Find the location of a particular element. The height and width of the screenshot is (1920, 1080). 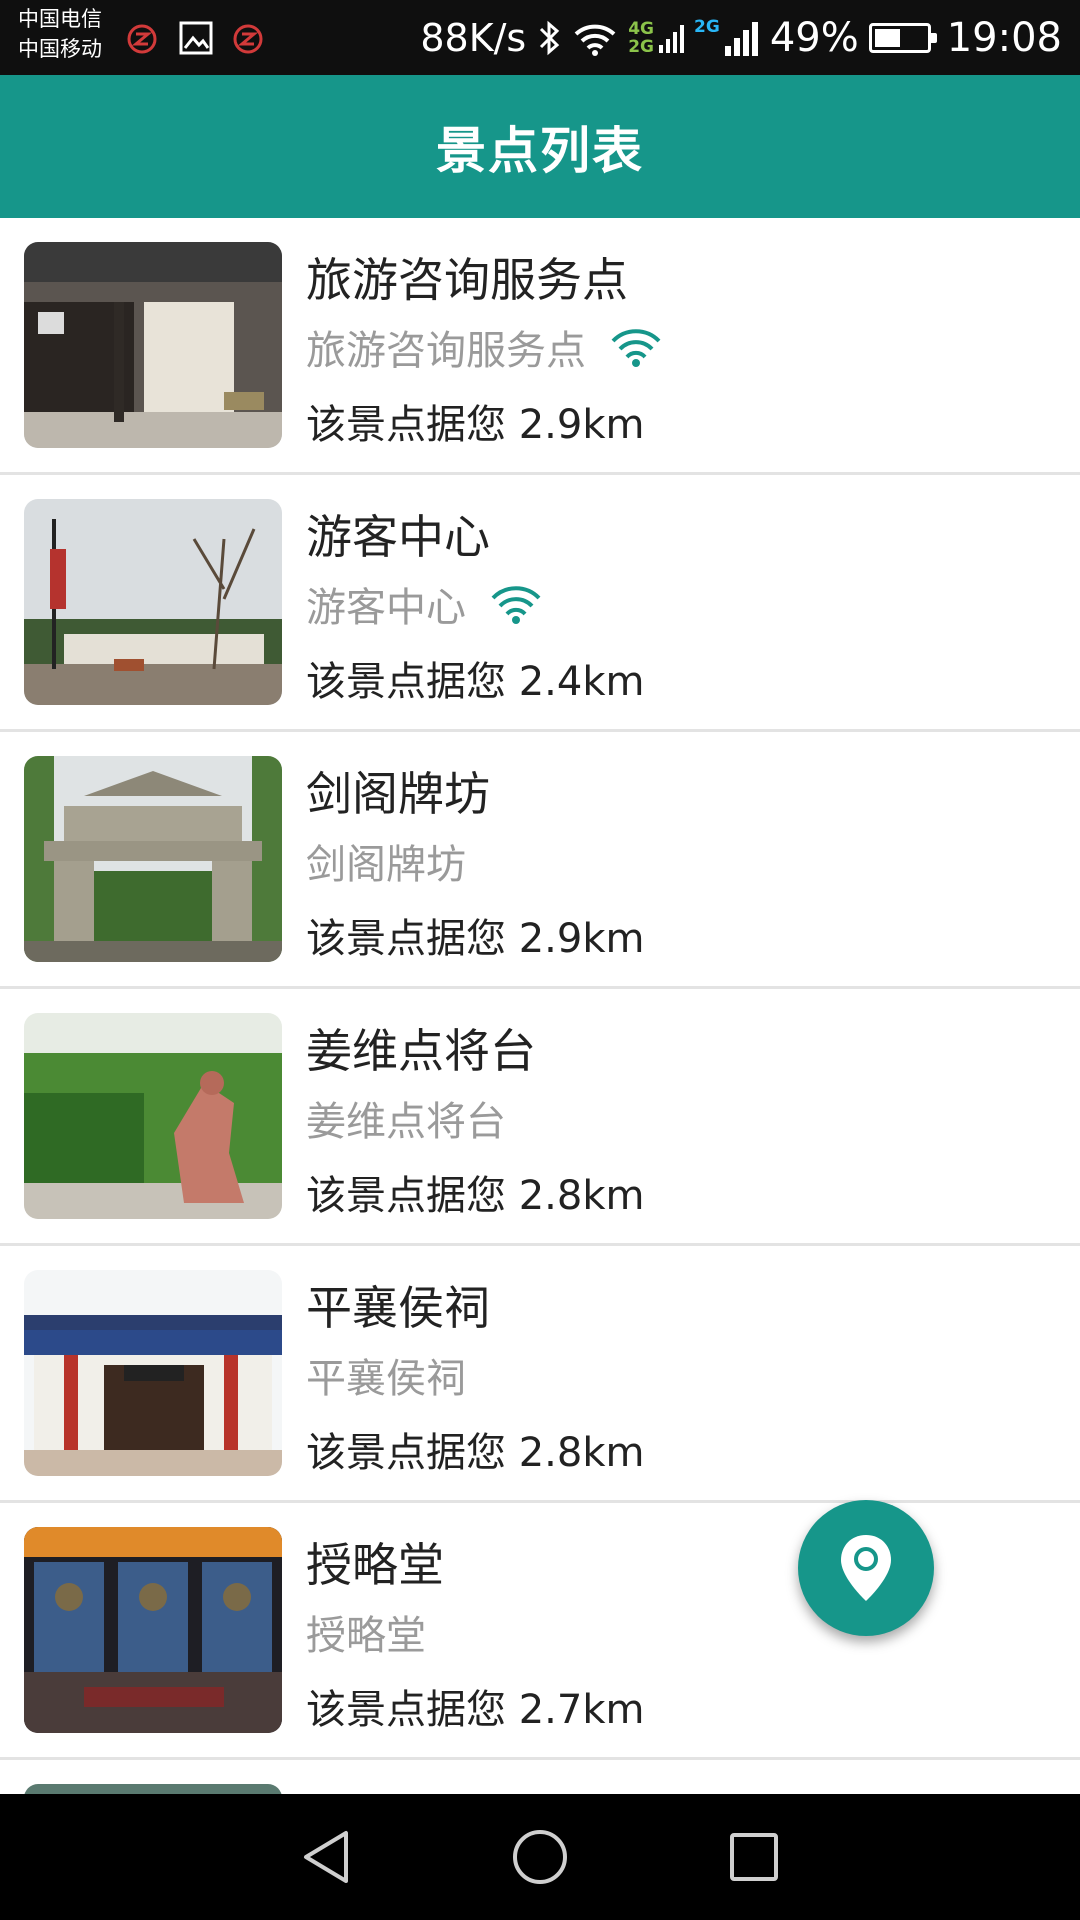

spot-subtitle-row: 剑阁牌坊 is located at coordinates (386, 861).